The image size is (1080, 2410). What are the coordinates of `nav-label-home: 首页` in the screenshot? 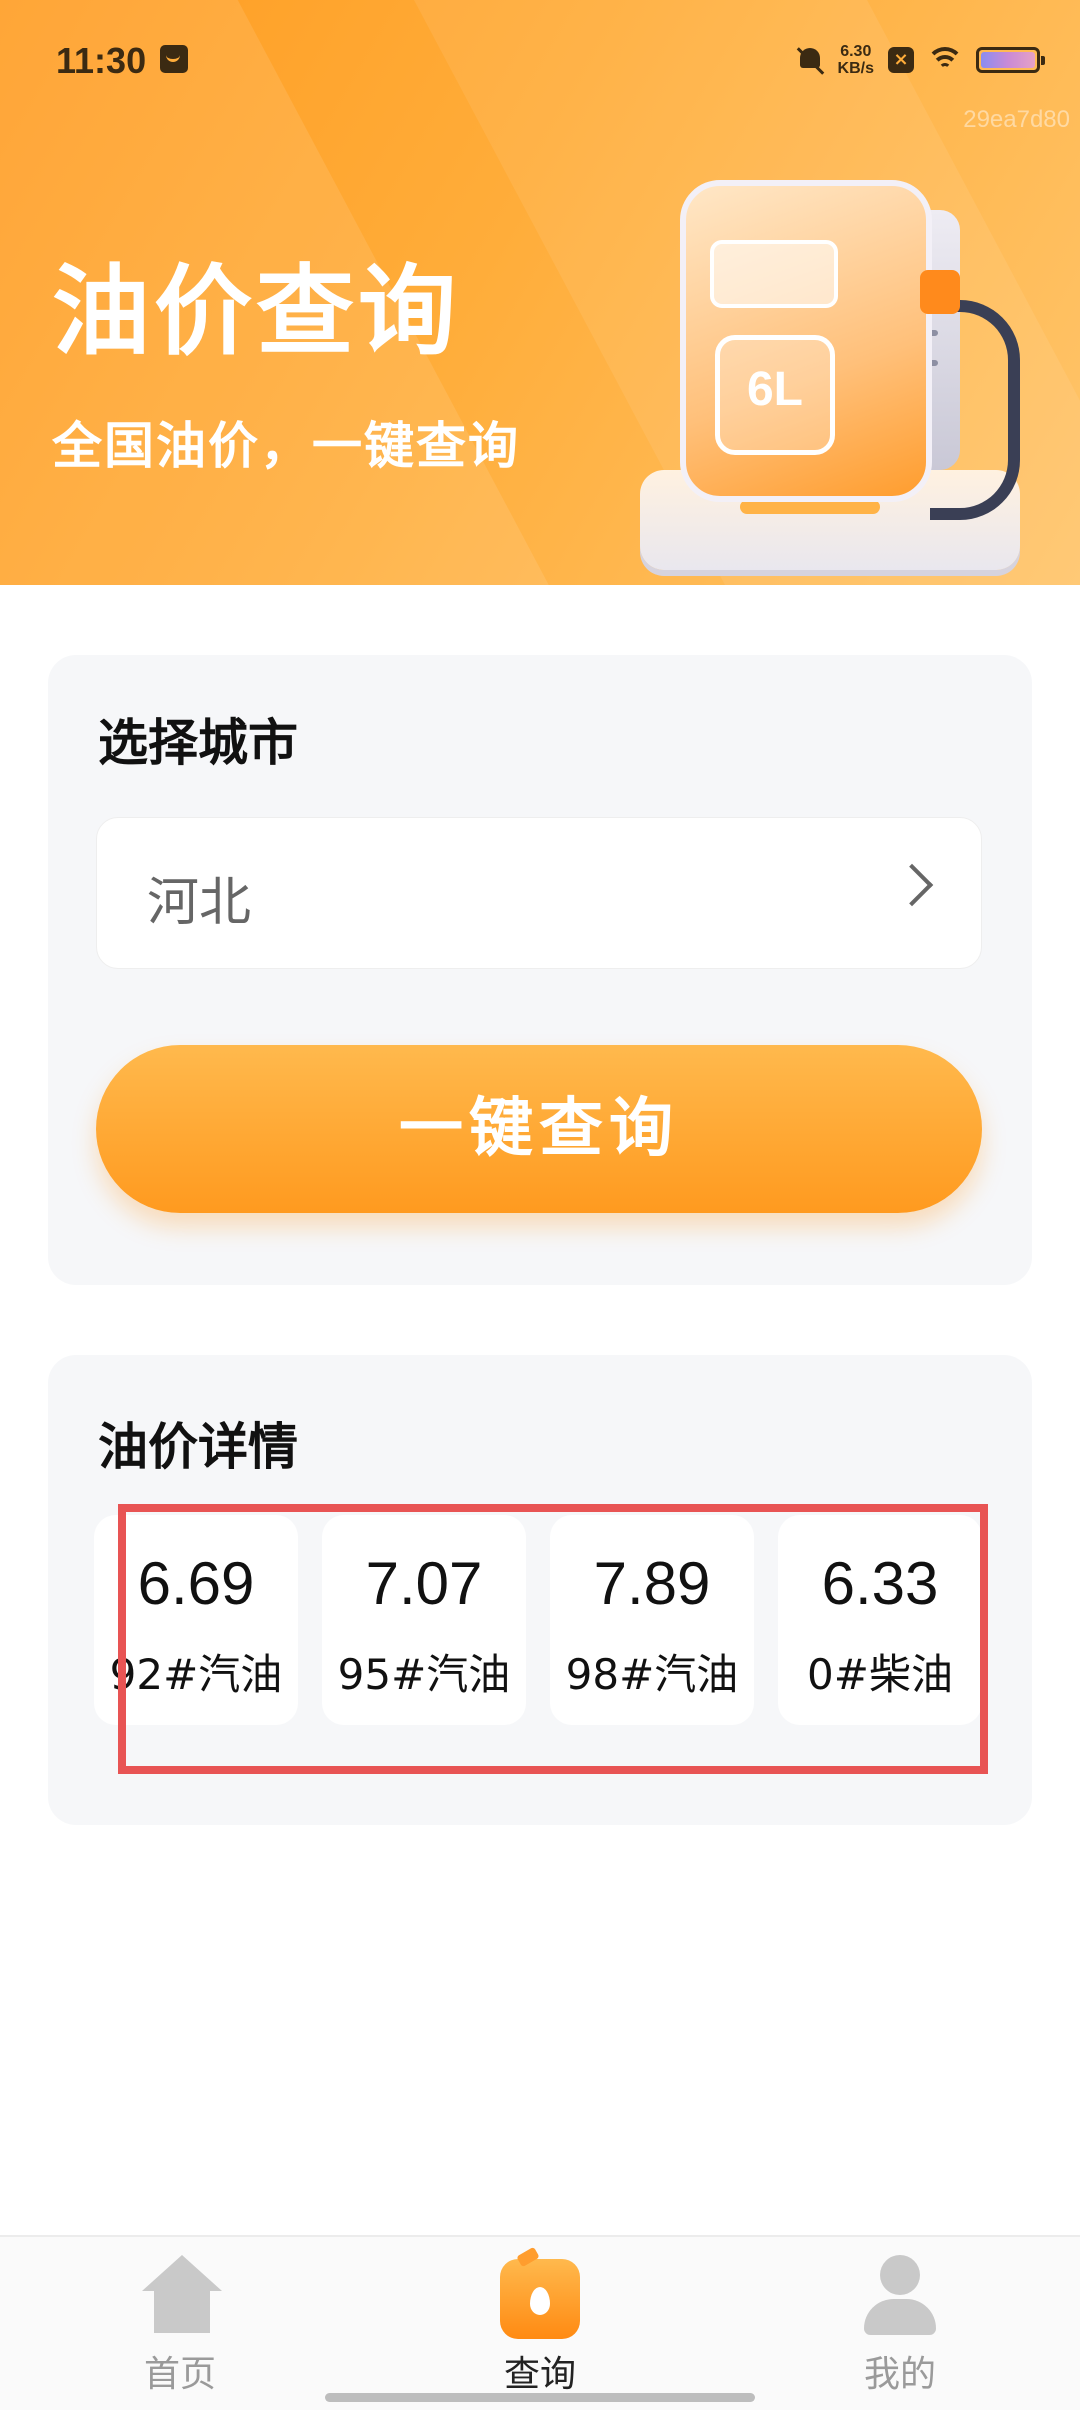 It's located at (179, 2374).